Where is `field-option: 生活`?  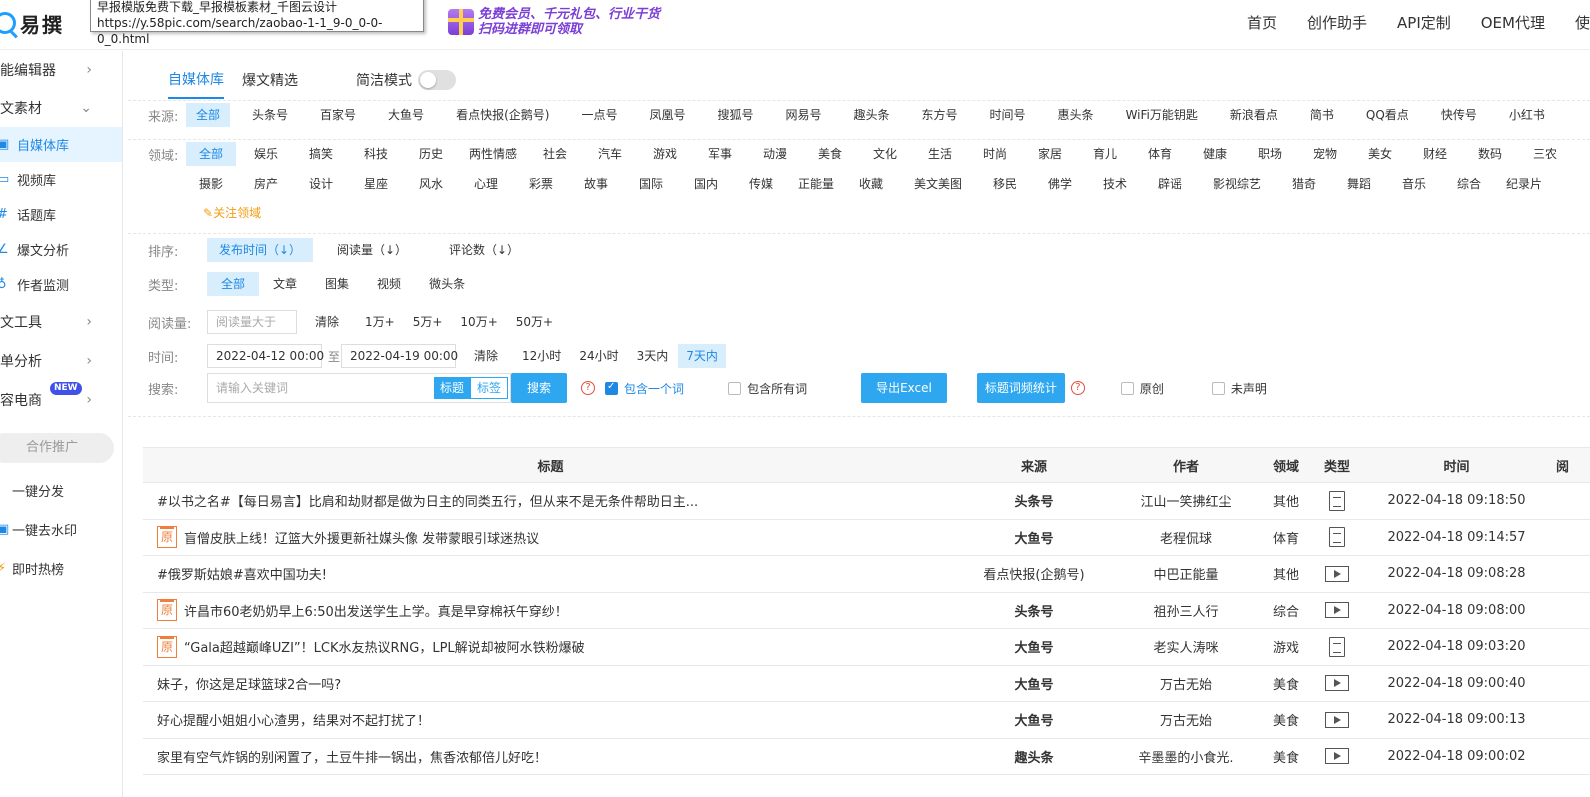
field-option: 生活 is located at coordinates (940, 154).